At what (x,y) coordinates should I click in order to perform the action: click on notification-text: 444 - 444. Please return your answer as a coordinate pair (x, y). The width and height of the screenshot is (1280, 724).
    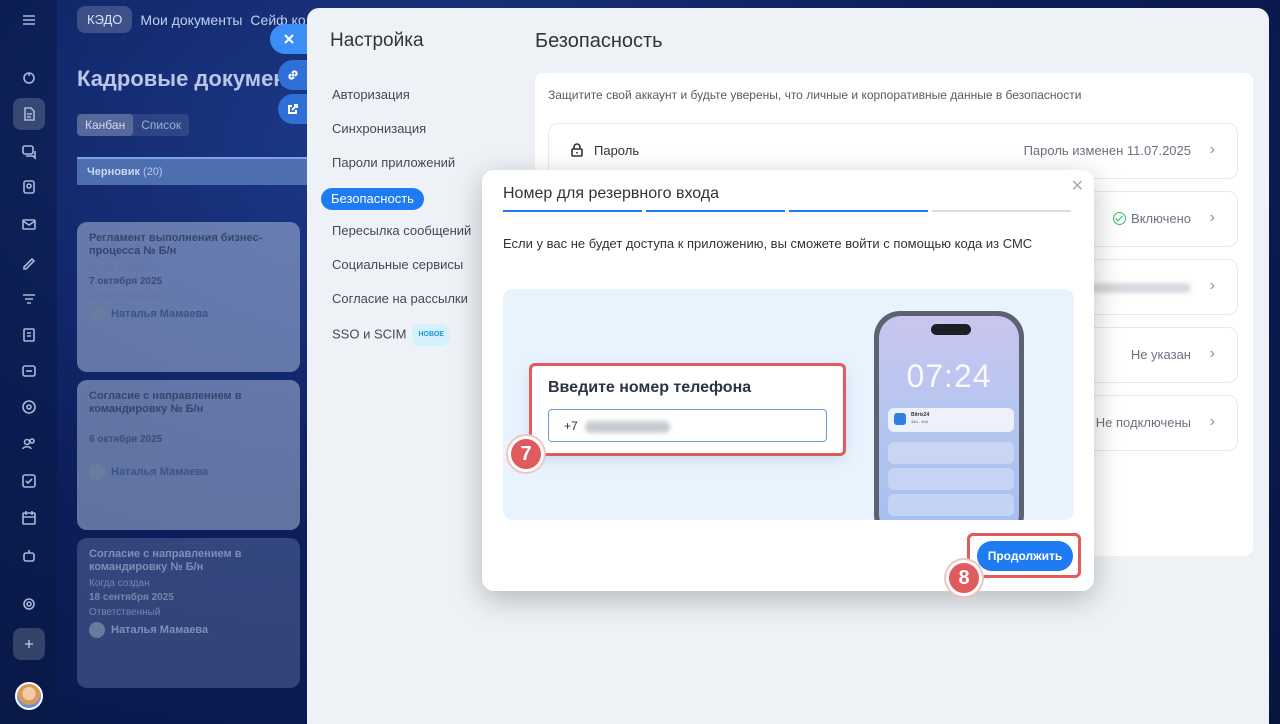
    Looking at the image, I should click on (919, 421).